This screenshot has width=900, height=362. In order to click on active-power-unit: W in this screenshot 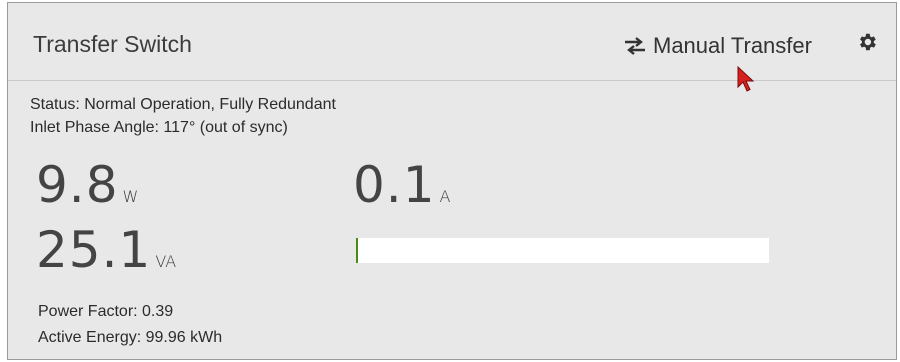, I will do `click(130, 196)`.